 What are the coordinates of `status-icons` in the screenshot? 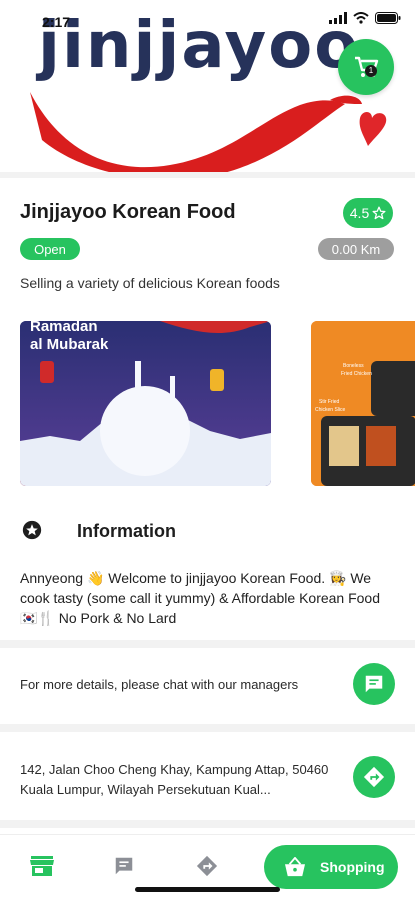 It's located at (365, 18).